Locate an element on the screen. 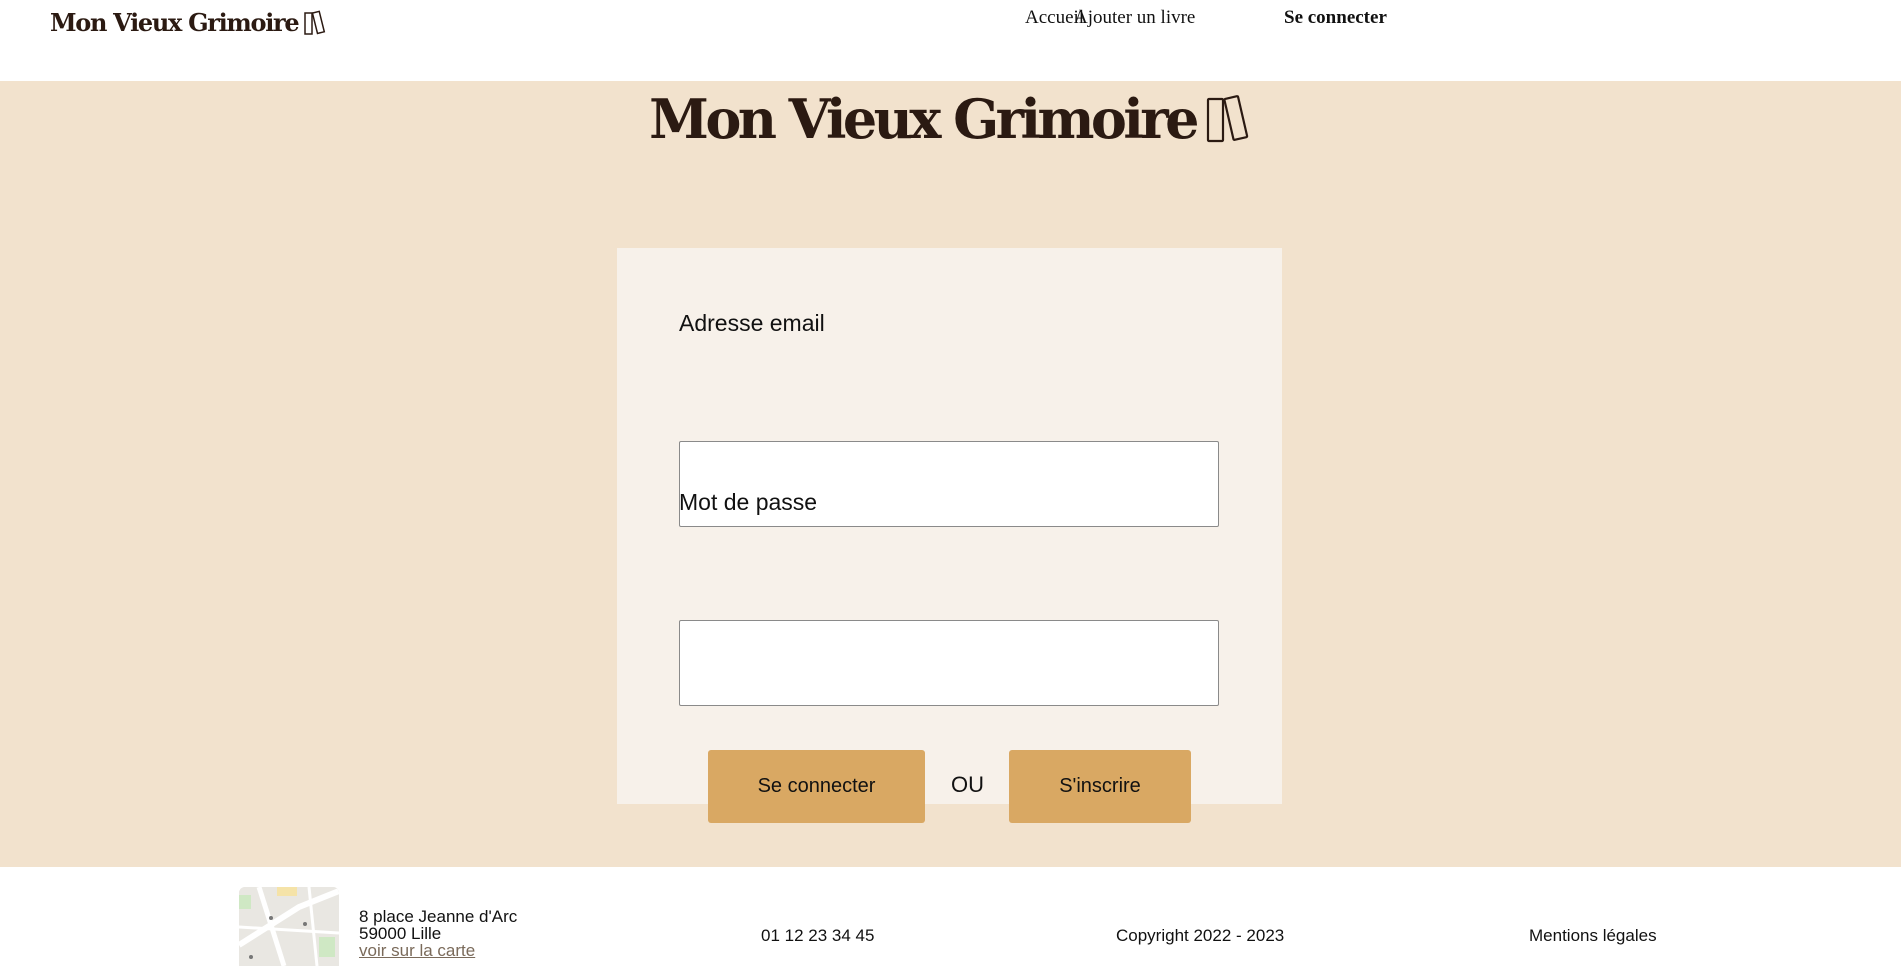 This screenshot has height=966, width=1901. hero-logo: Mon Vieux Grimoire is located at coordinates (950, 119).